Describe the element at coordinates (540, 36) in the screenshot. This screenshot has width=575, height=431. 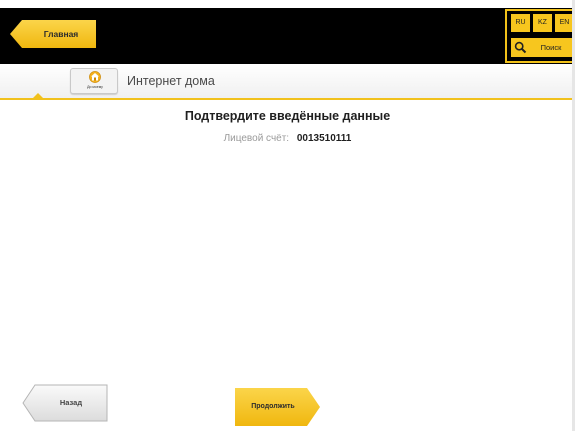
I see `language-search-panel: RU KZ EN Поиск` at that location.